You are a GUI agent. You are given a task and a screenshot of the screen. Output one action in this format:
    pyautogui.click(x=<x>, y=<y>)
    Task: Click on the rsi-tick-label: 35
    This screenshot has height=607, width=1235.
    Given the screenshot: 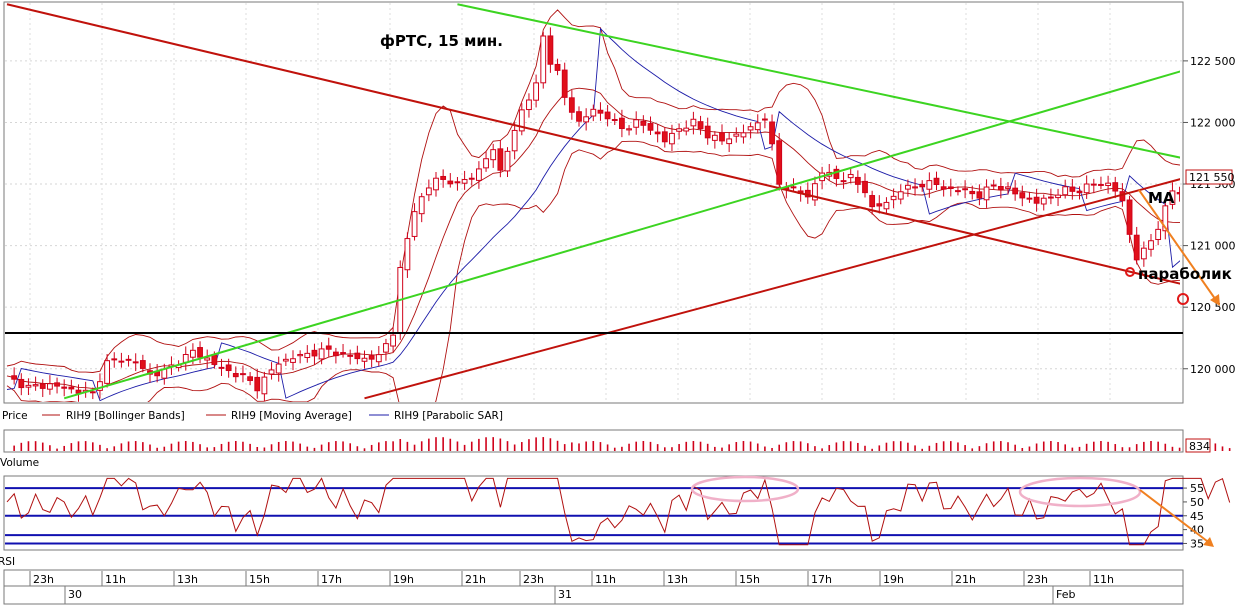 What is the action you would take?
    pyautogui.click(x=1197, y=543)
    